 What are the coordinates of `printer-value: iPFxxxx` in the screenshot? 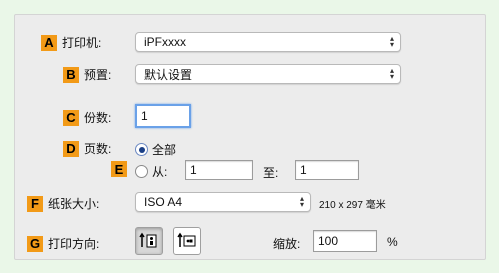 It's located at (165, 42).